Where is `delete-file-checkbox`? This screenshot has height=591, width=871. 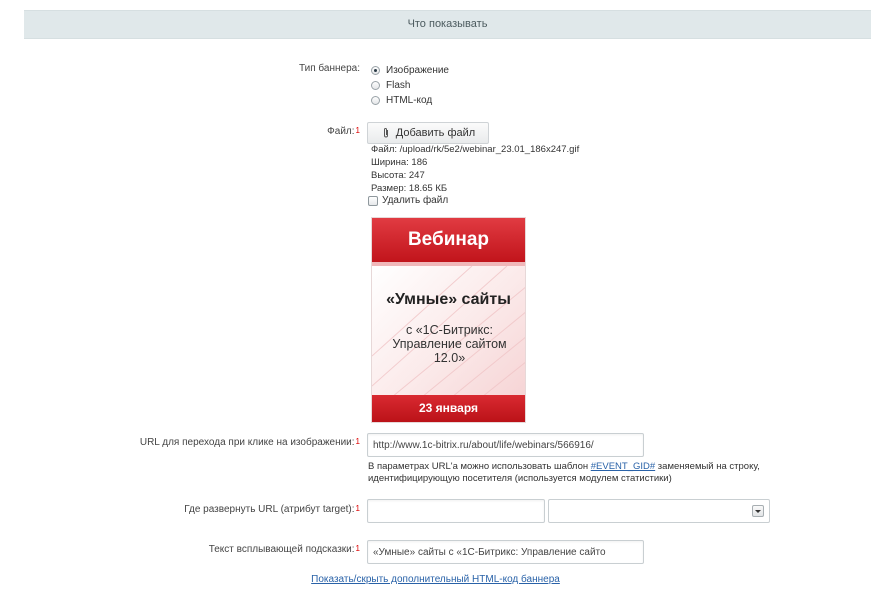 delete-file-checkbox is located at coordinates (373, 200).